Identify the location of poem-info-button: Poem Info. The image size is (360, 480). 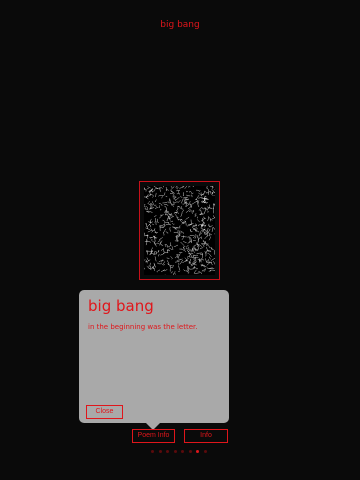
(153, 436).